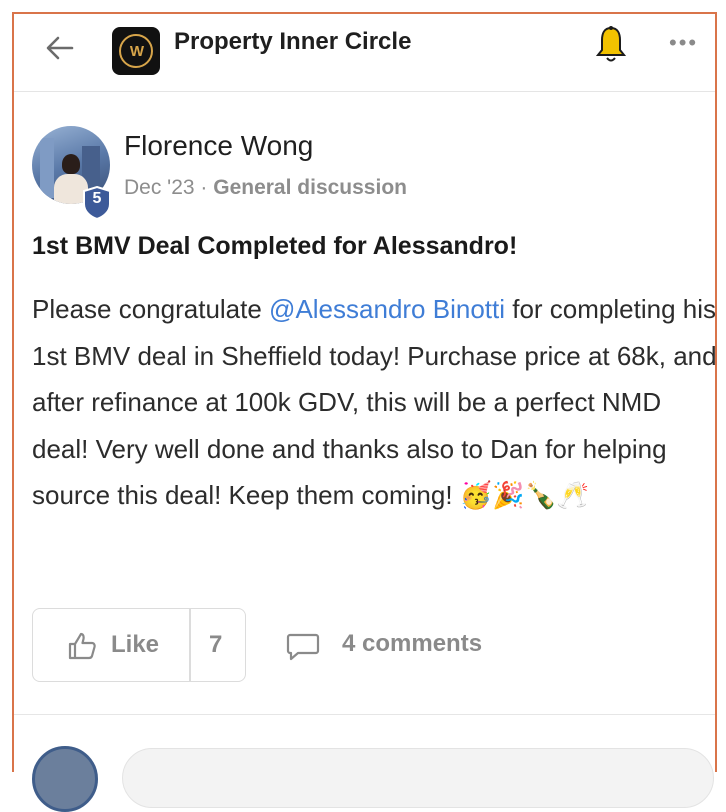 This screenshot has width=726, height=812. Describe the element at coordinates (190, 645) in the screenshot. I see `like-divider` at that location.